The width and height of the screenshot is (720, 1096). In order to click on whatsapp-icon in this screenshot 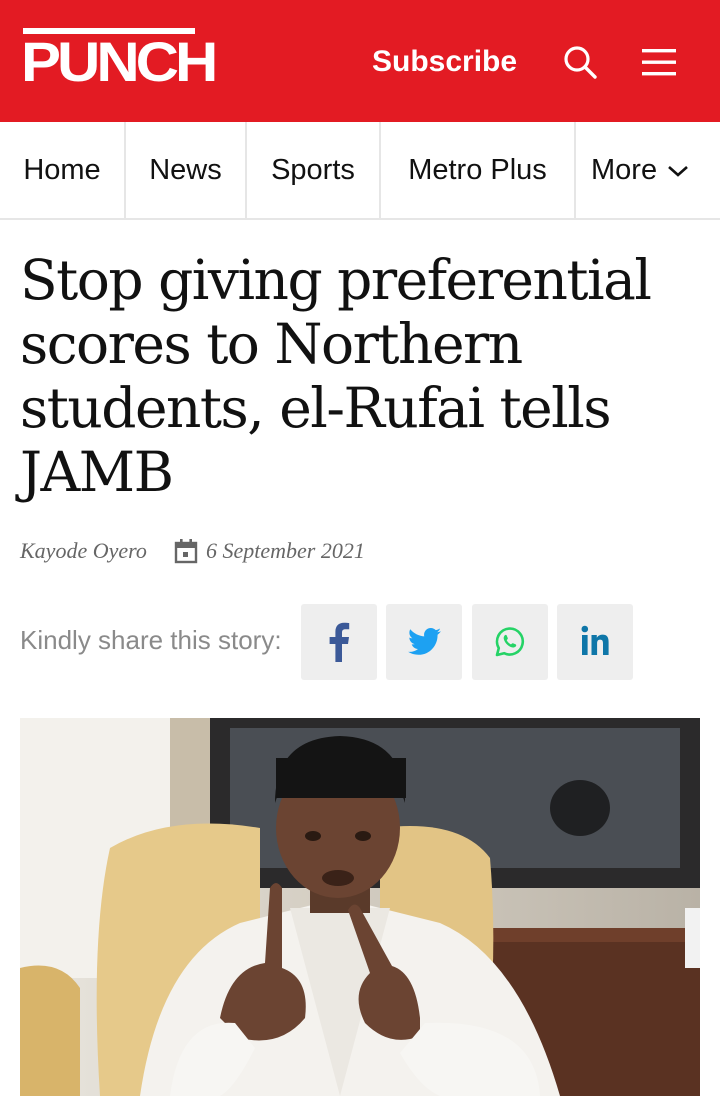, I will do `click(510, 642)`.